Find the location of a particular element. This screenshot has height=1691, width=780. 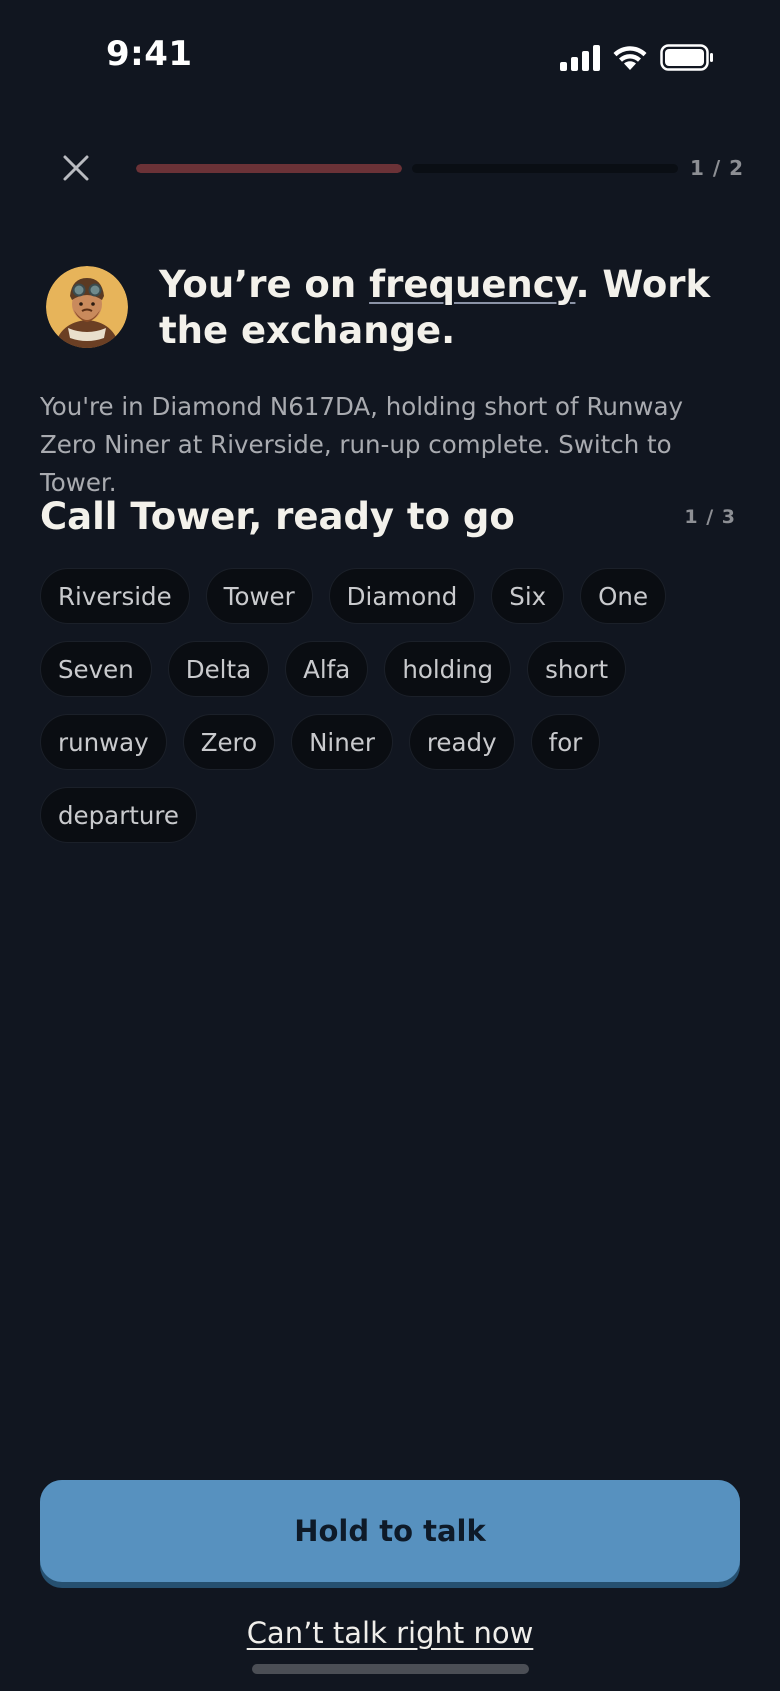

frequency-term-link: frequency is located at coordinates (472, 284).